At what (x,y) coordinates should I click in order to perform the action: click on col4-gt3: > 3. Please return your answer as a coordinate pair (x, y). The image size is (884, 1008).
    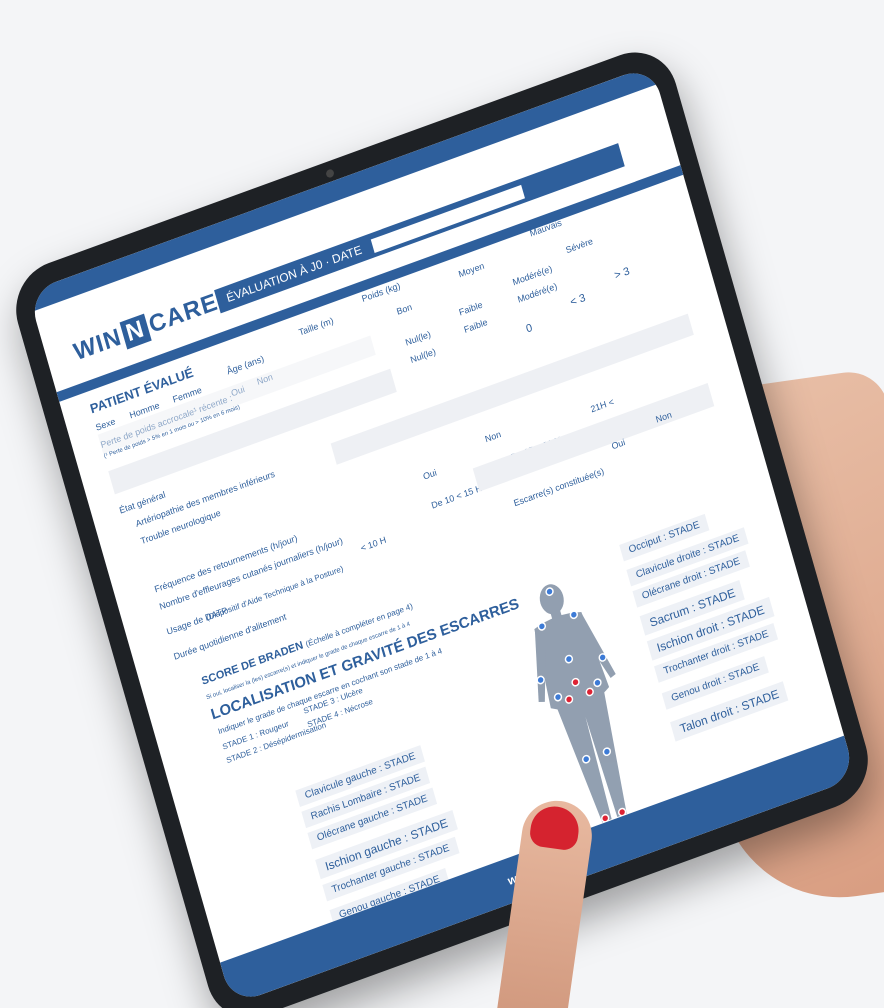
    Looking at the image, I should click on (622, 274).